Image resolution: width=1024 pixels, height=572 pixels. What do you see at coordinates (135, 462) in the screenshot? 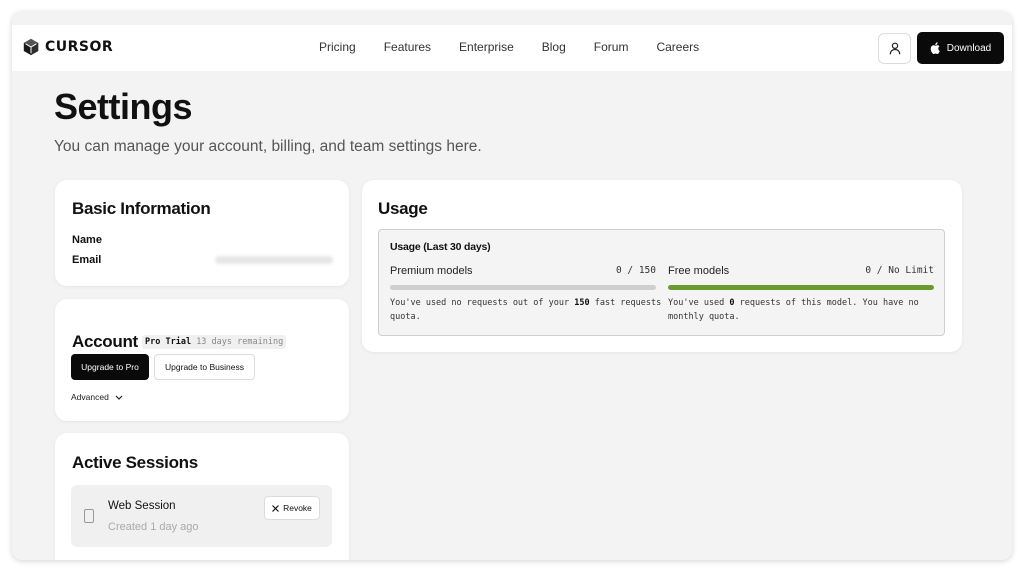
I see `active-sessions-title: Active Sessions` at bounding box center [135, 462].